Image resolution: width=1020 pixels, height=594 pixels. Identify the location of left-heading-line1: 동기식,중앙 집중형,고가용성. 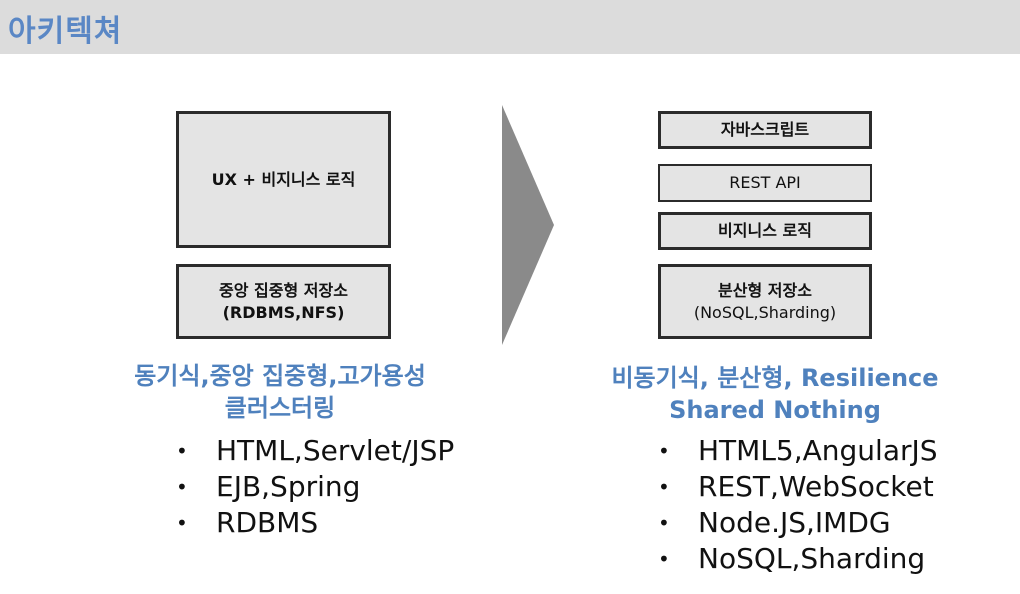
(280, 376).